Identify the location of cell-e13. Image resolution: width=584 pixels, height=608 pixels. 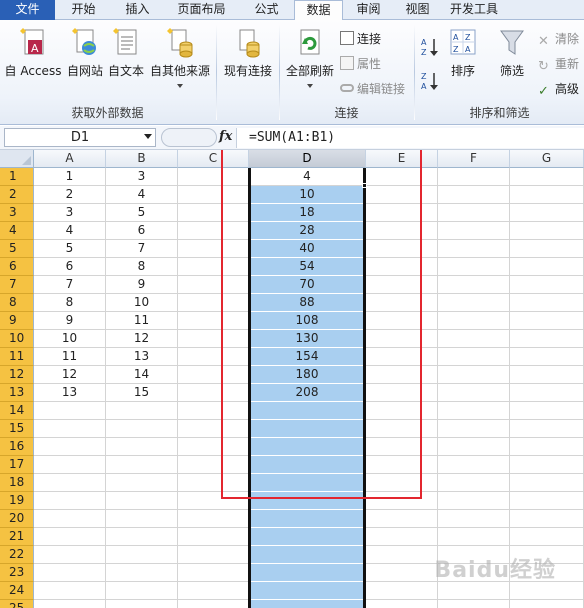
(402, 393).